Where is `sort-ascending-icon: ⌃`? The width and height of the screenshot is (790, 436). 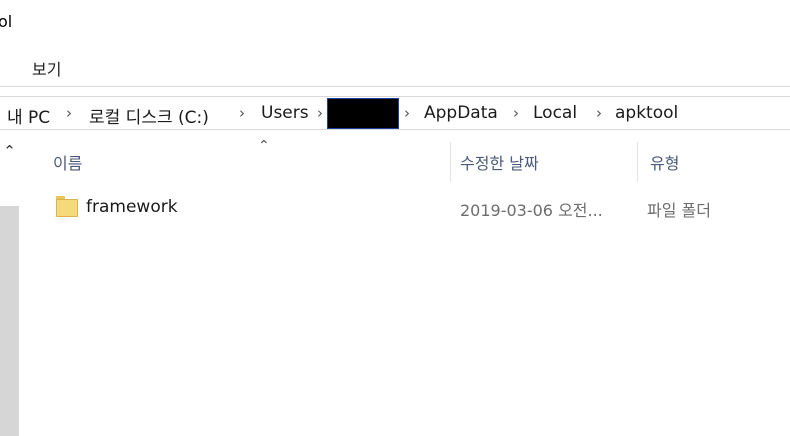
sort-ascending-icon: ⌃ is located at coordinates (264, 146).